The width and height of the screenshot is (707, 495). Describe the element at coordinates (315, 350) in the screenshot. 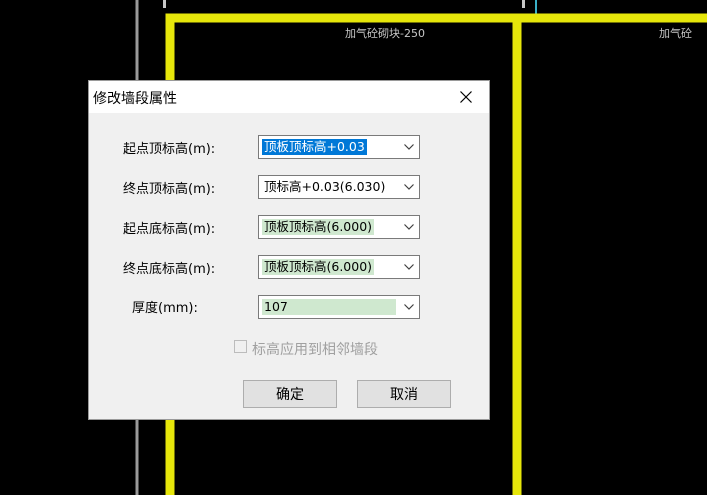

I see `apply-to-adjacent-label: 标高应用到相邻墙段` at that location.